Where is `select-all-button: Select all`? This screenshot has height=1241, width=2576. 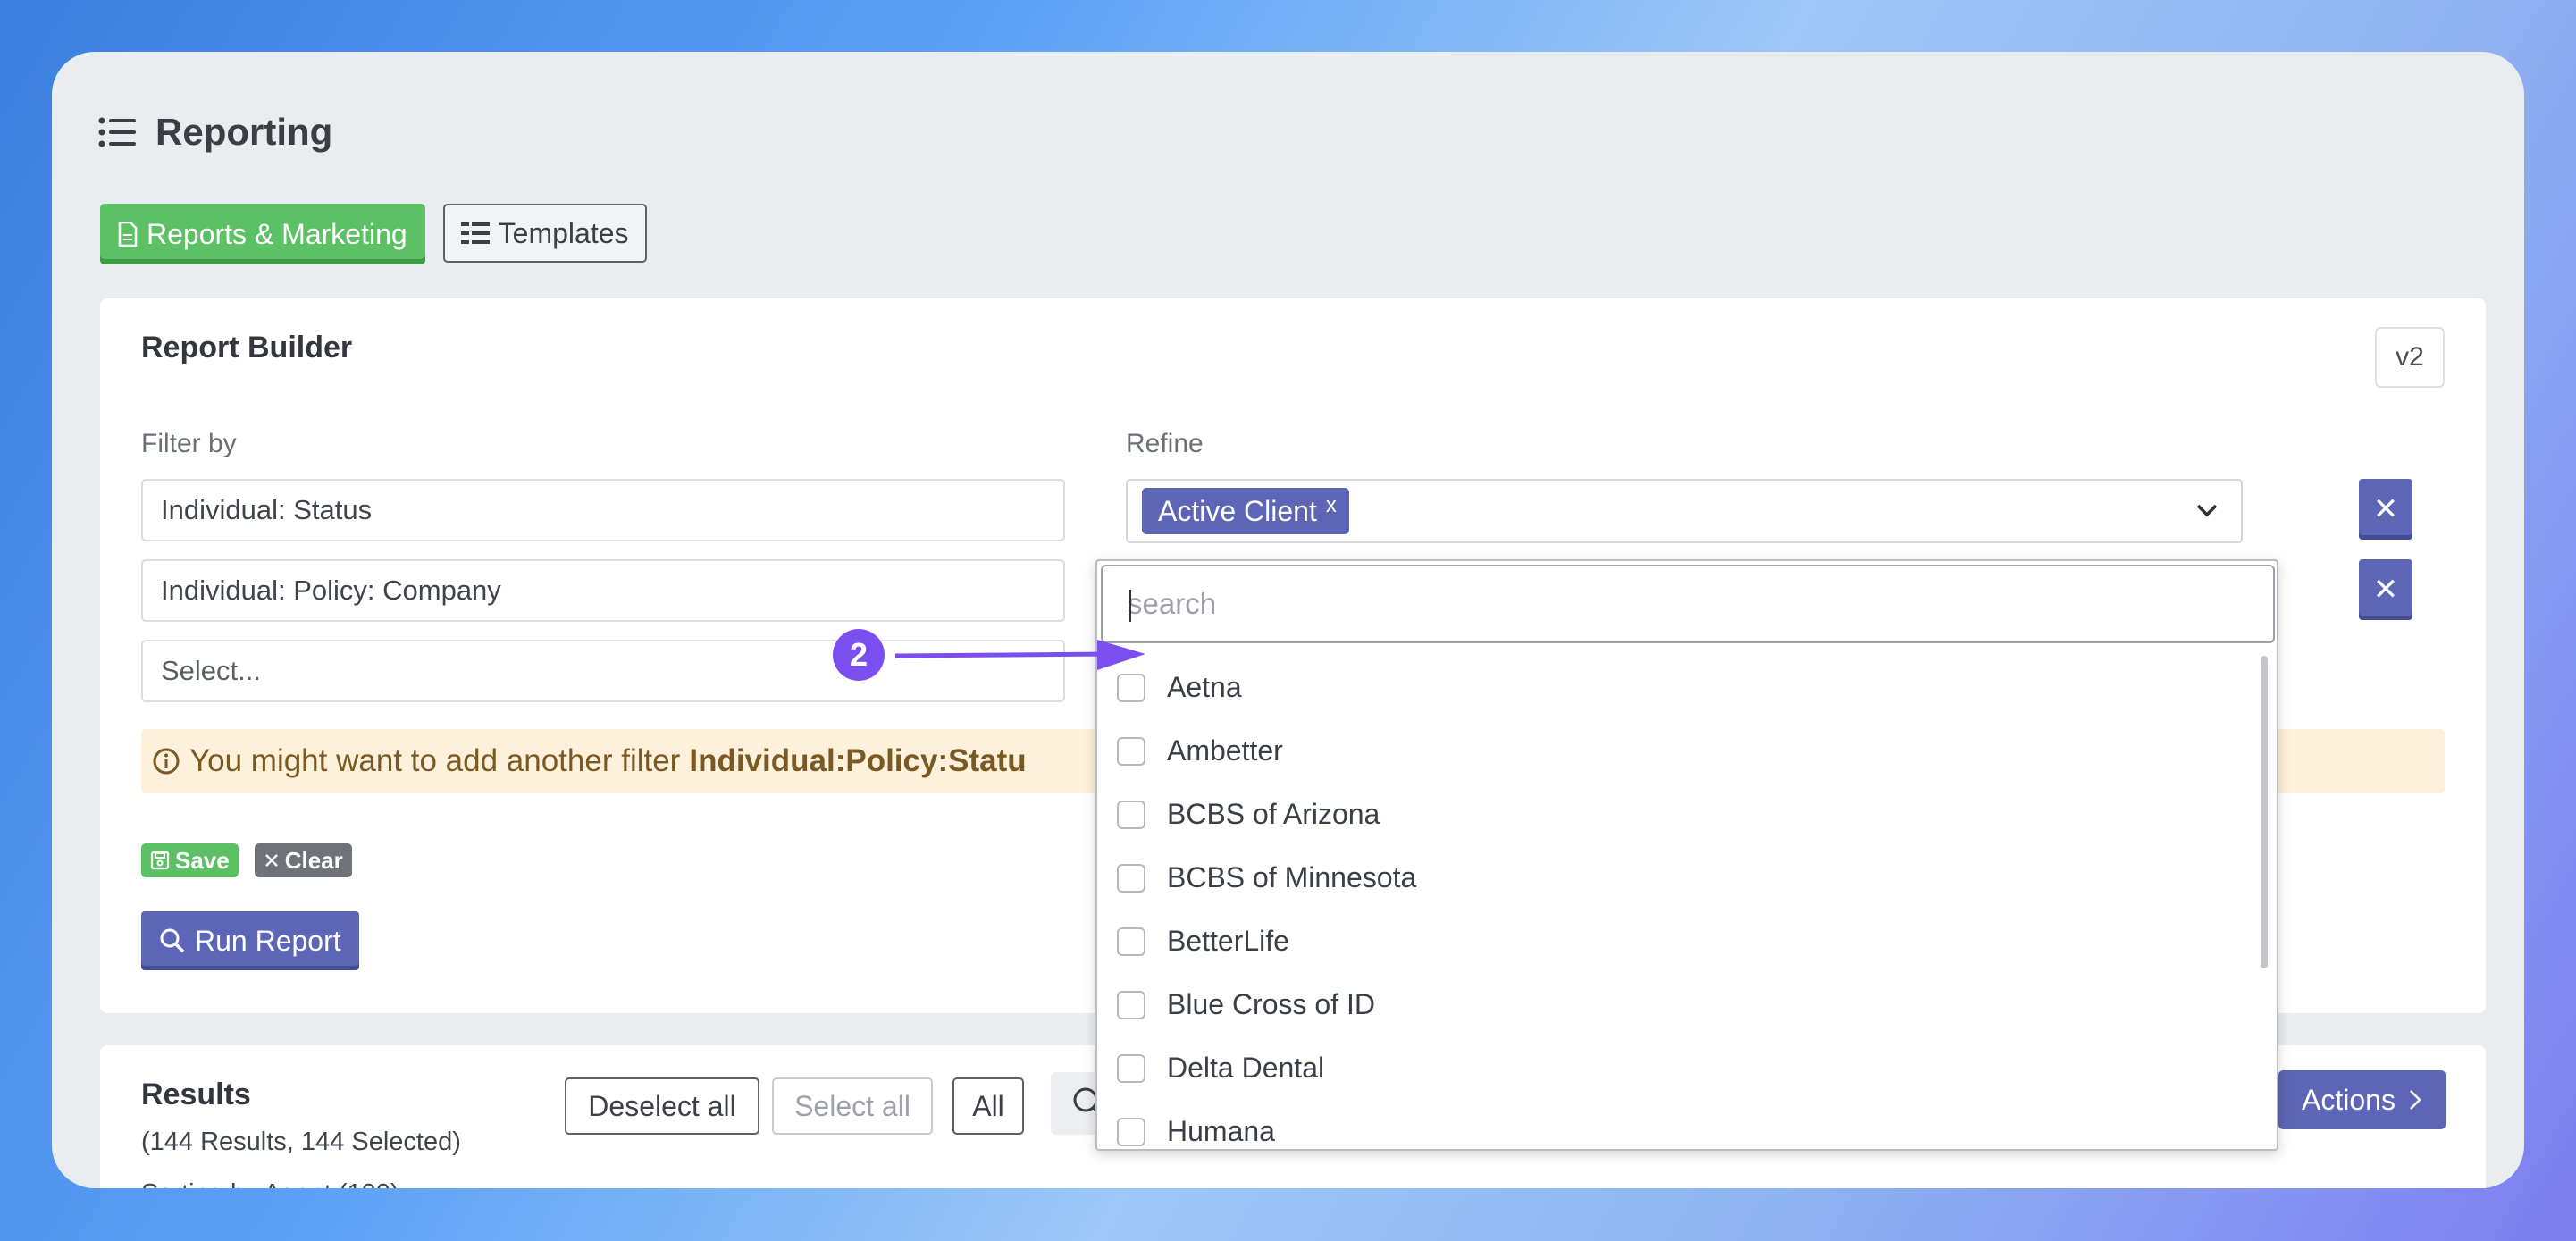
select-all-button: Select all is located at coordinates (852, 1106).